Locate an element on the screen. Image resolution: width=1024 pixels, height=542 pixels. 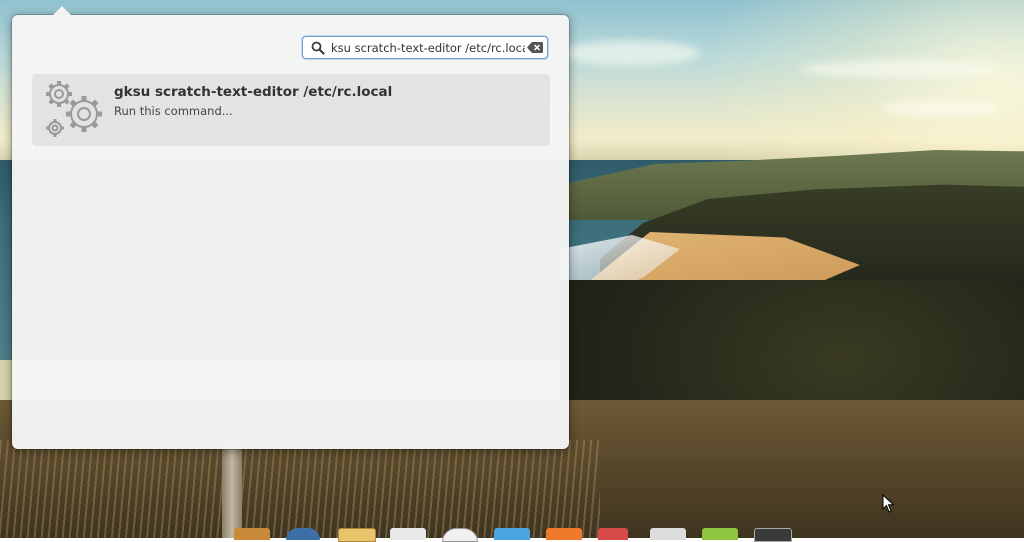
dock-mail-icon is located at coordinates (408, 534).